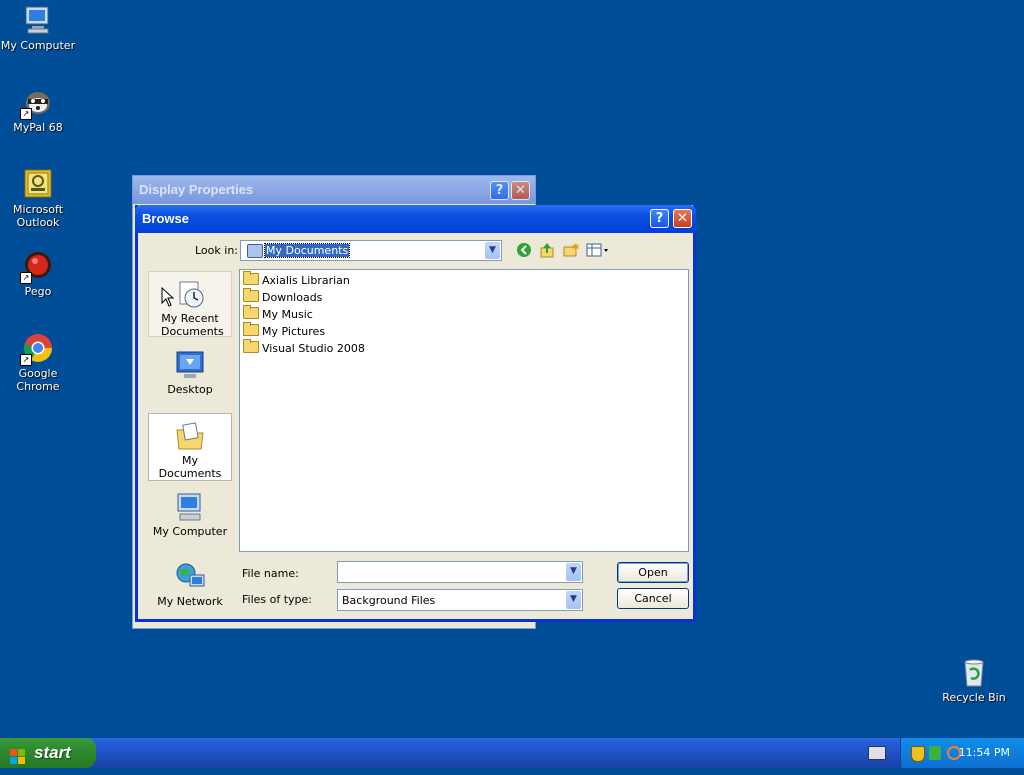 This screenshot has height=775, width=1024. I want to click on file-name-input: ▼, so click(460, 572).